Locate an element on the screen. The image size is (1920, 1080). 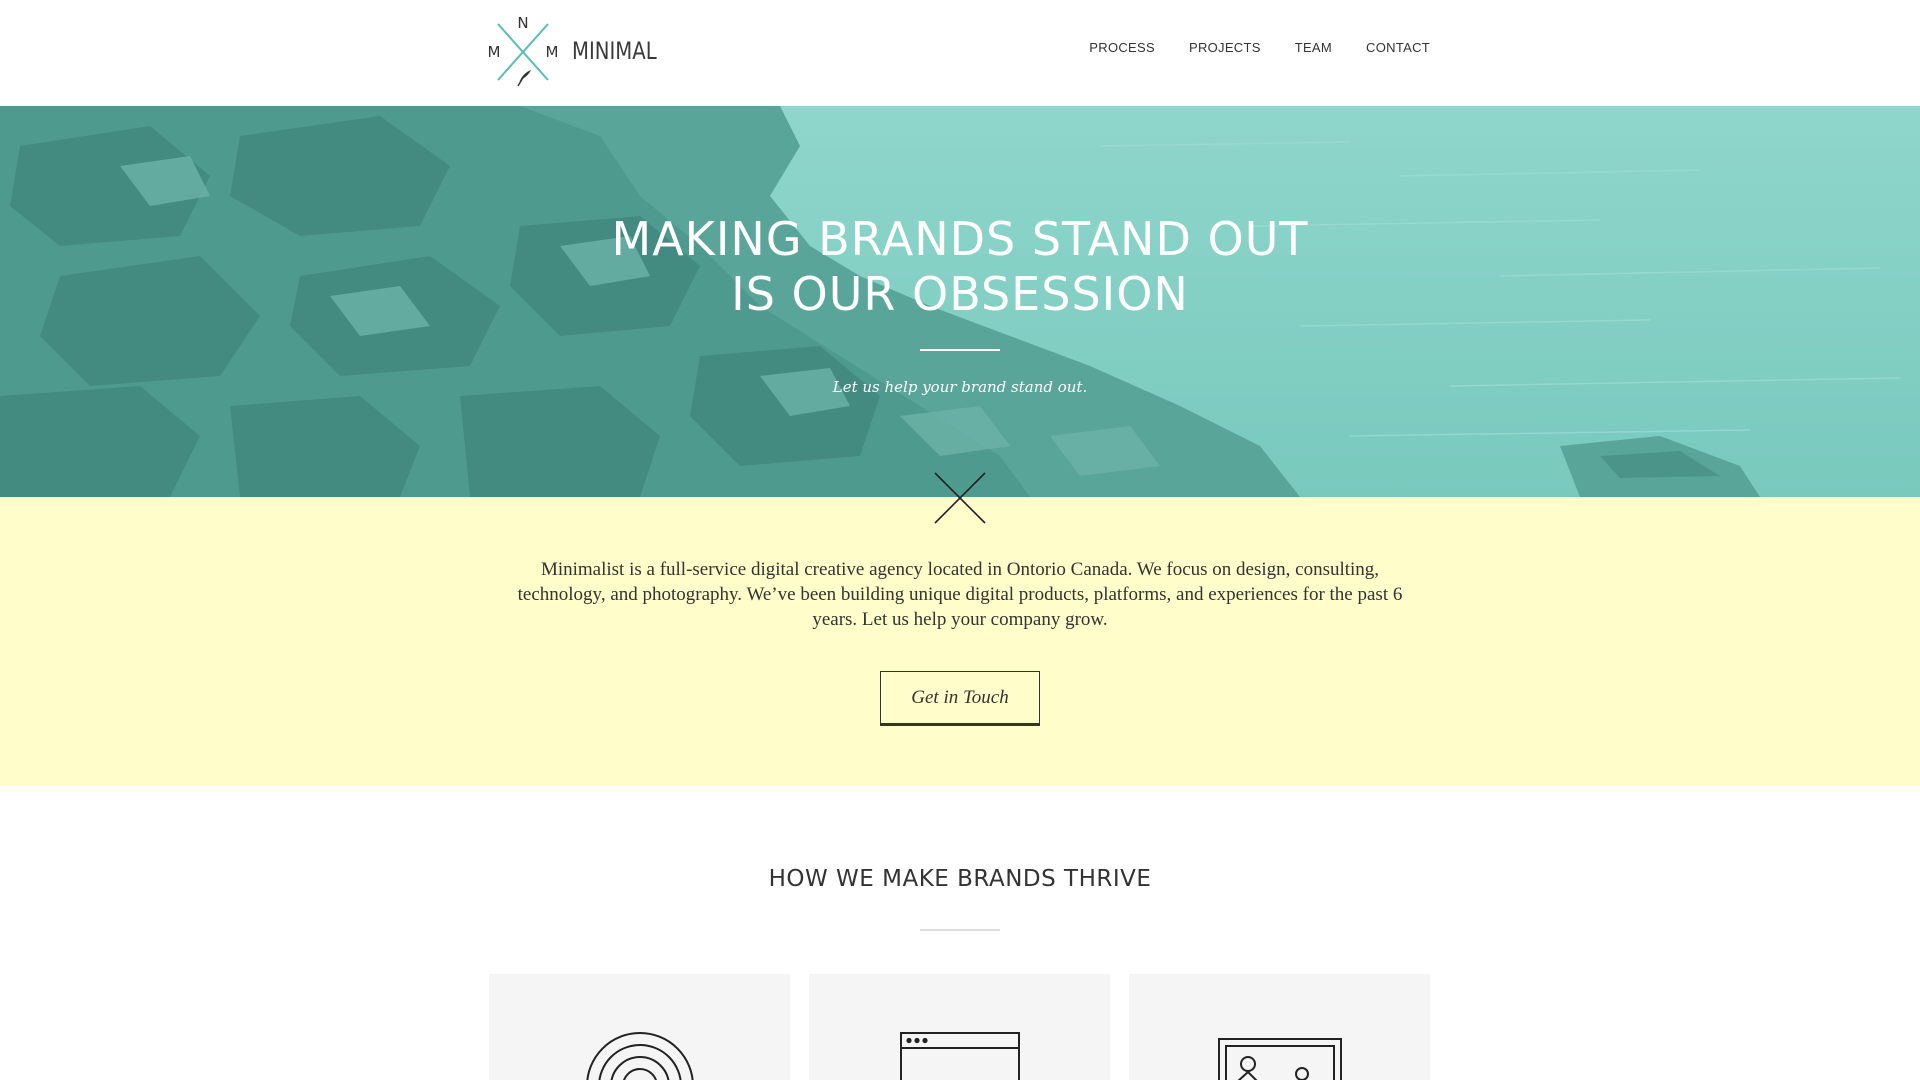
target-icon is located at coordinates (640, 1056).